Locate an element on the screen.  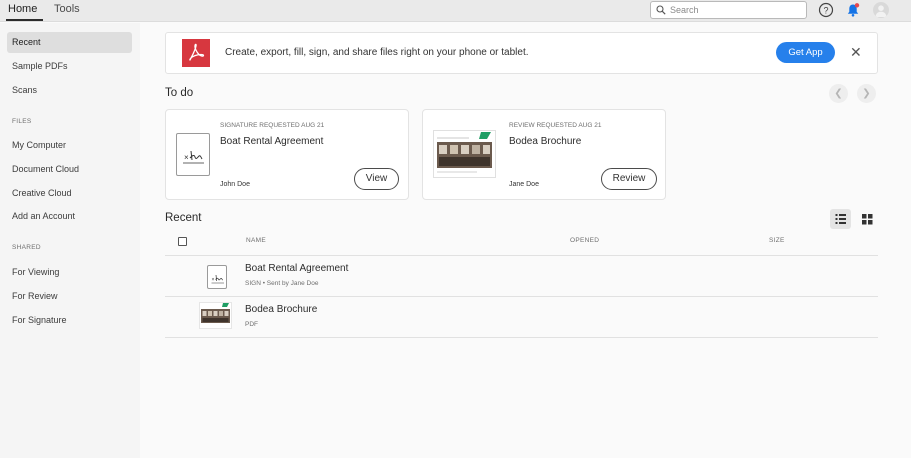
close-banner-icon: ✕ is located at coordinates (856, 52).